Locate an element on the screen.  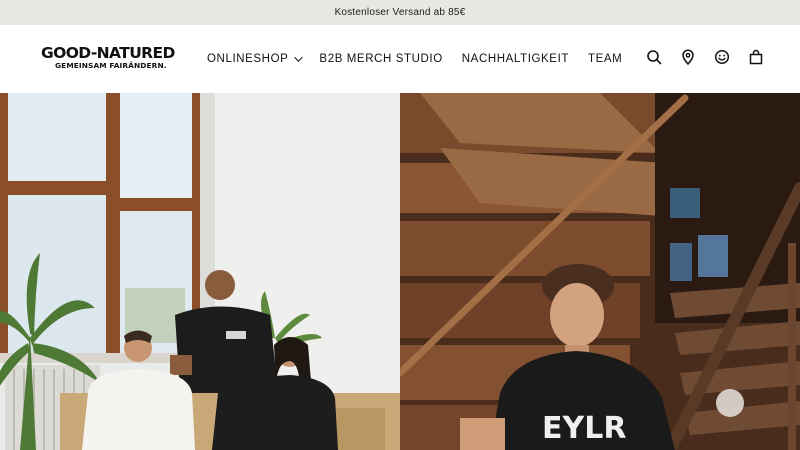
nav-item-label: TEAM is located at coordinates (605, 59).